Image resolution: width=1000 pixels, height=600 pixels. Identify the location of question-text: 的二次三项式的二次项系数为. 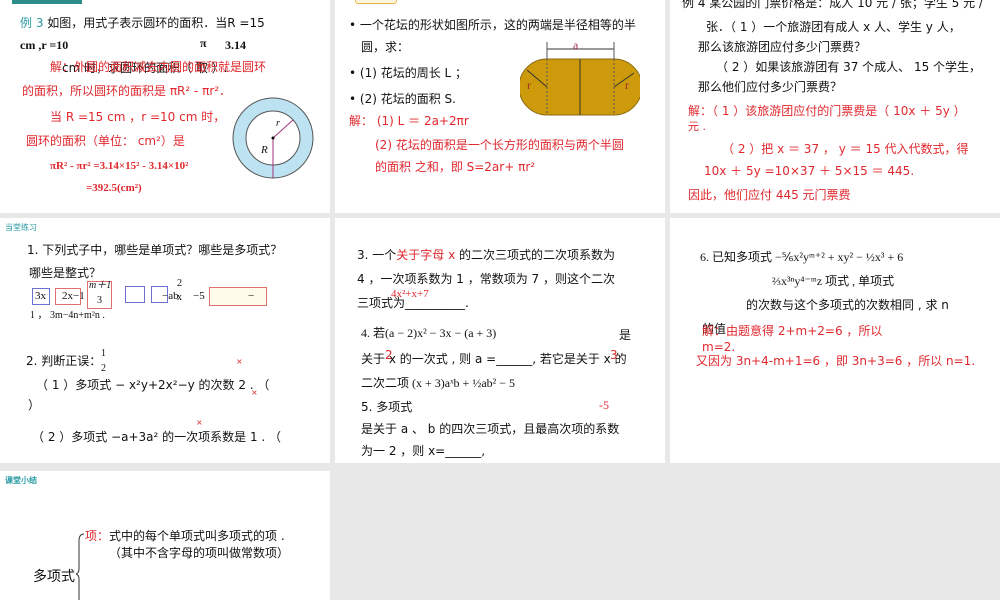
(535, 255).